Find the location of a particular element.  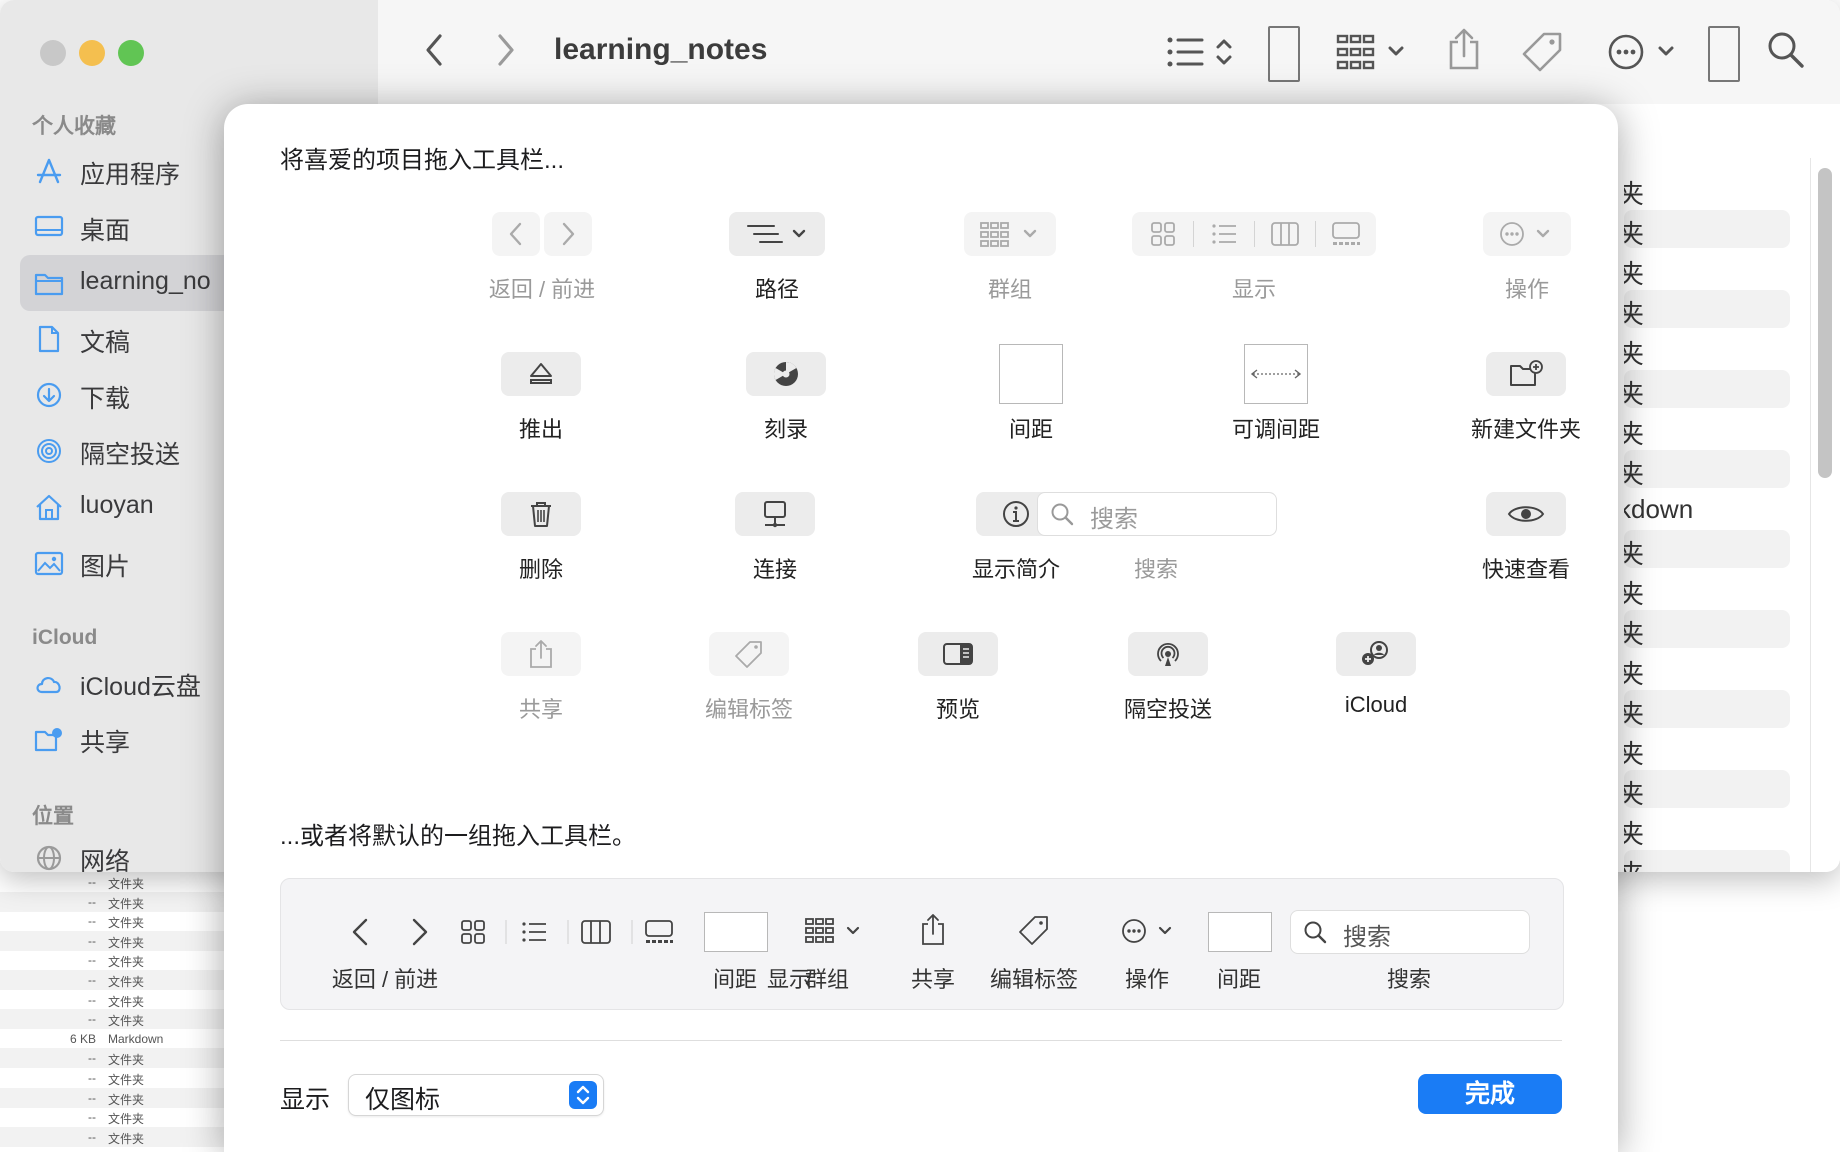

new-folder-icon is located at coordinates (1526, 373).